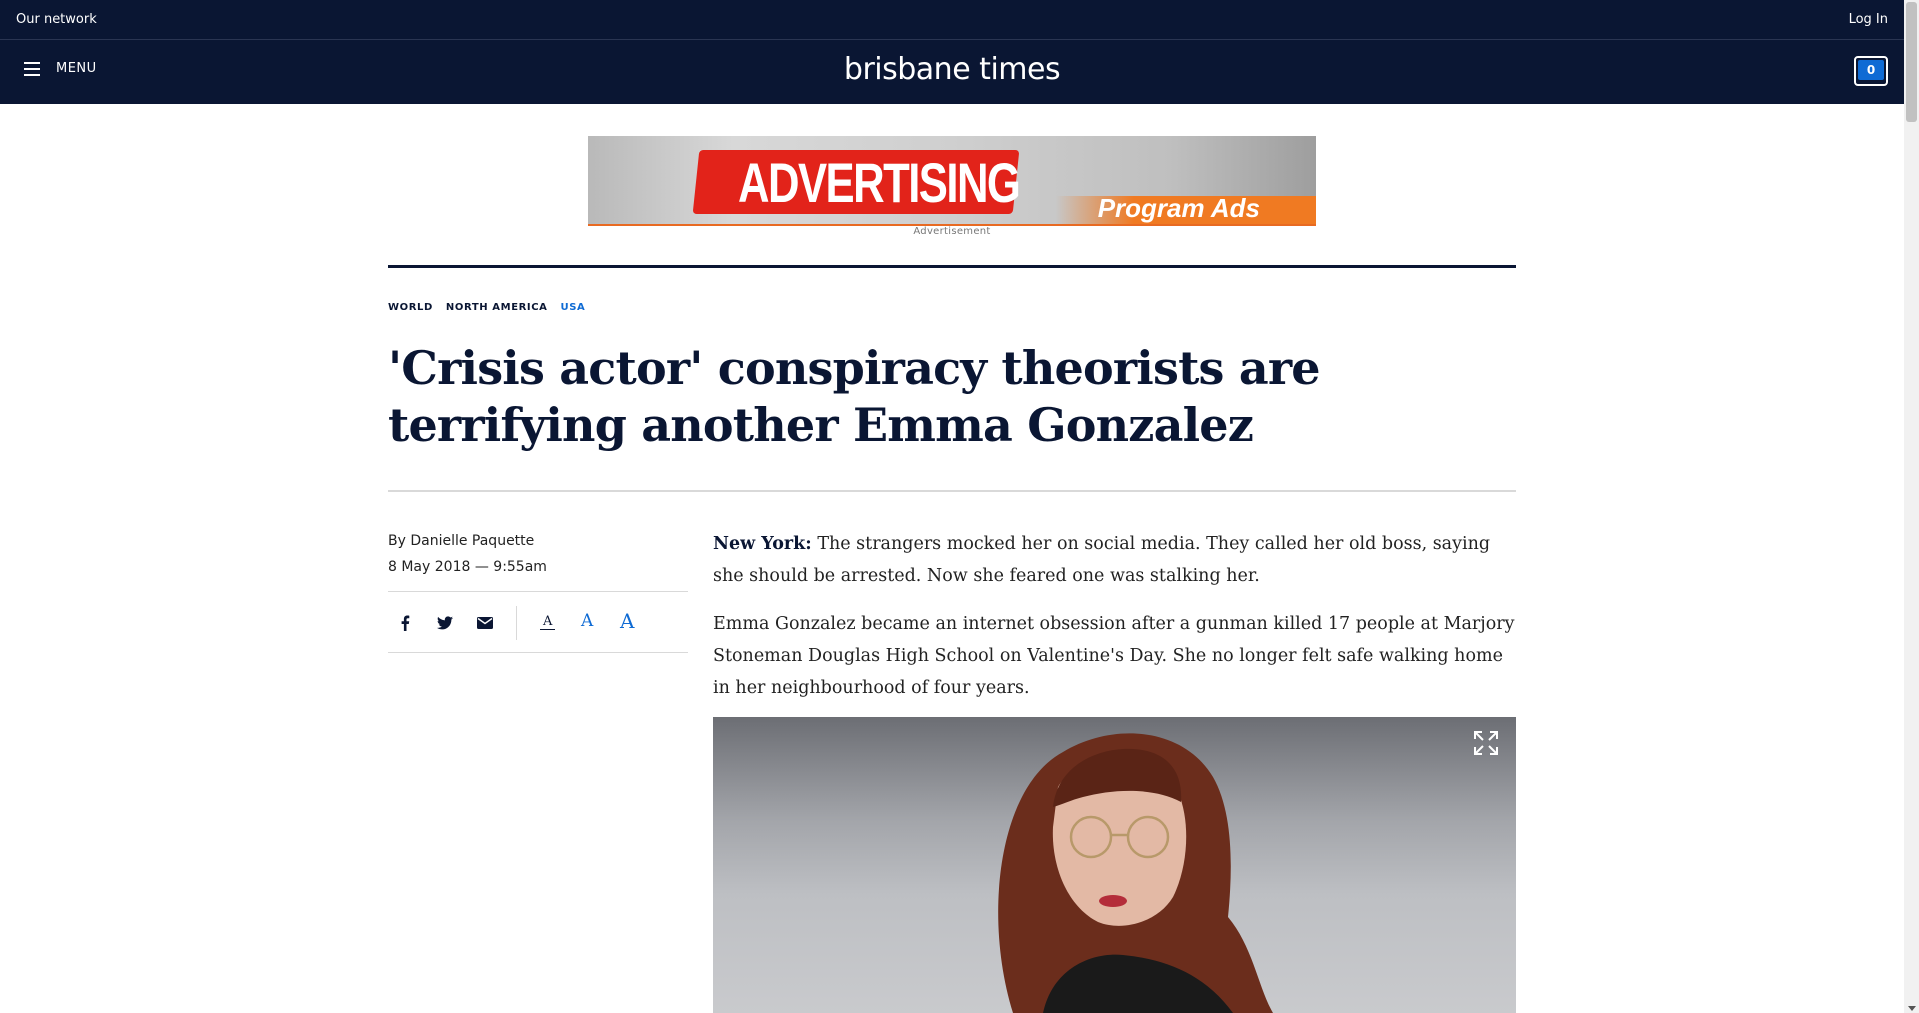 The image size is (1919, 1013). What do you see at coordinates (56, 19) in the screenshot?
I see `our-network-link: Our network` at bounding box center [56, 19].